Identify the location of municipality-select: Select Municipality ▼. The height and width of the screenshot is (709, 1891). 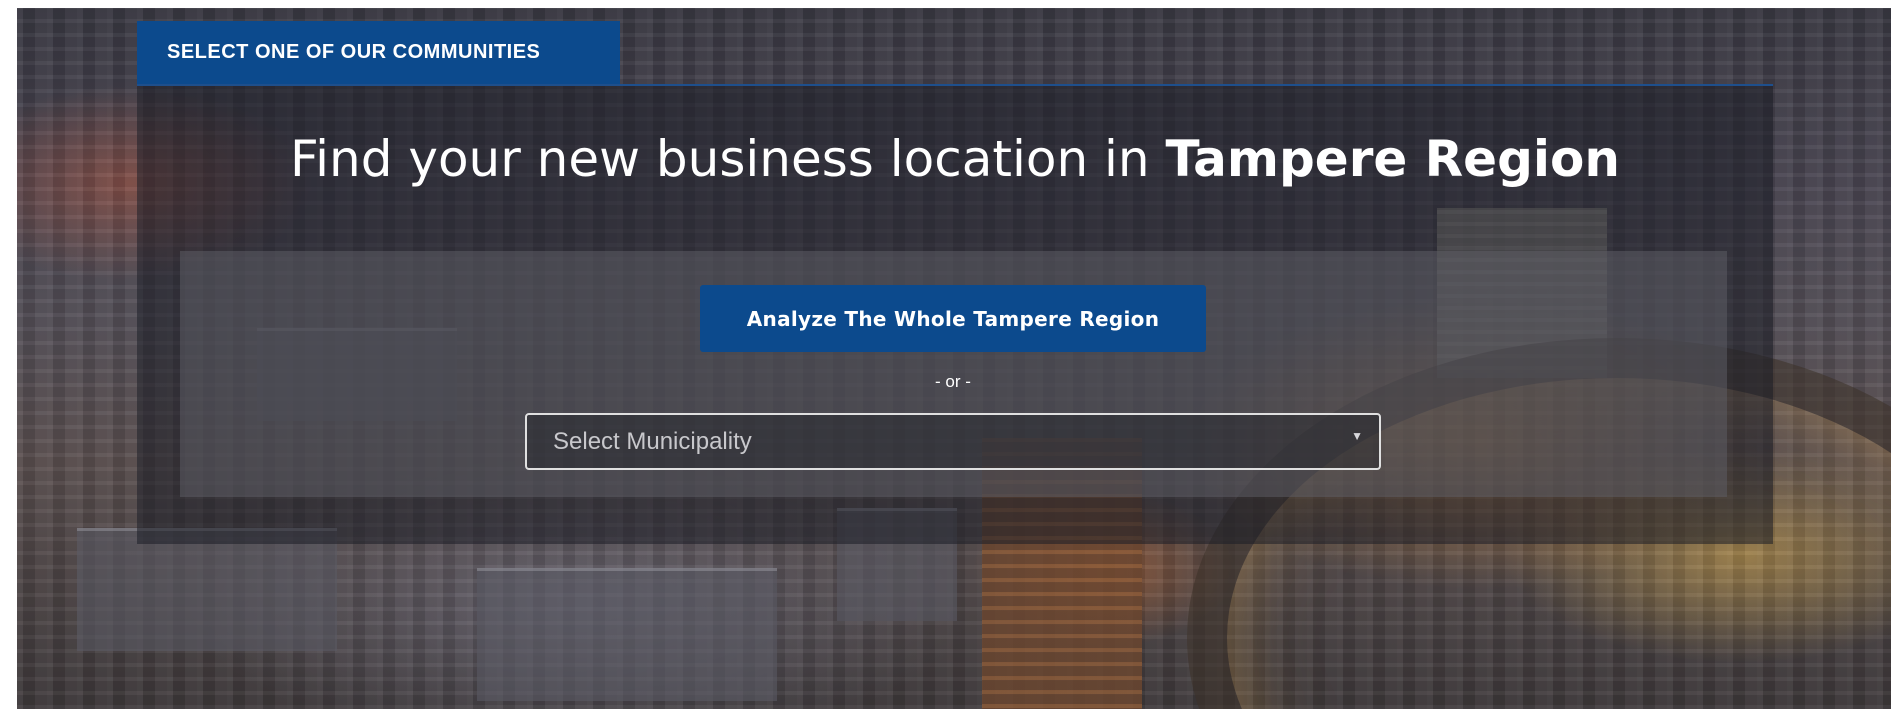
(953, 441).